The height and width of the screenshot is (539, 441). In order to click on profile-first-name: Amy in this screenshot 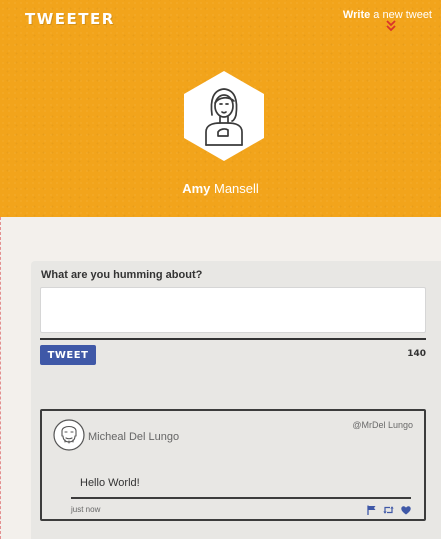, I will do `click(196, 188)`.